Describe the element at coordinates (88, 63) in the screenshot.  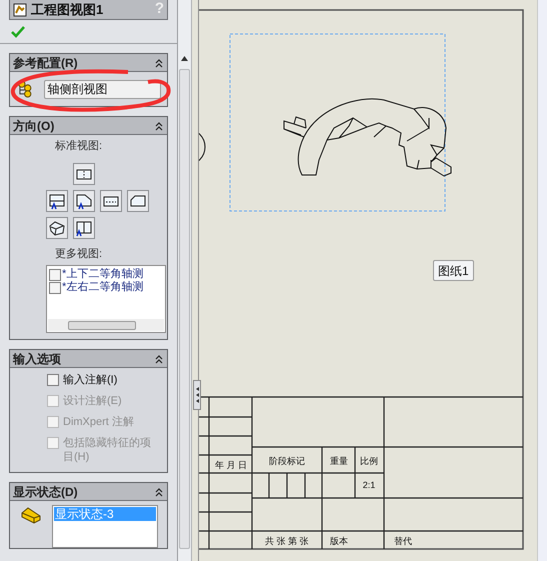
I see `section-header: 参考配置(R)` at that location.